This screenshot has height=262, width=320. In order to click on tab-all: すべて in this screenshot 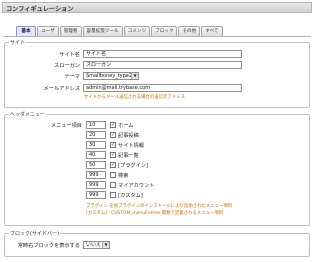, I will do `click(212, 31)`.